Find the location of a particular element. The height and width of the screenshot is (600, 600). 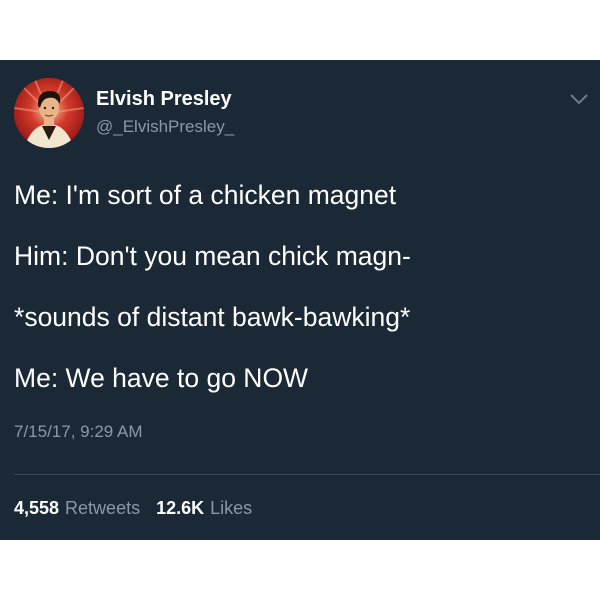

likes-count: 12.6K is located at coordinates (180, 508).